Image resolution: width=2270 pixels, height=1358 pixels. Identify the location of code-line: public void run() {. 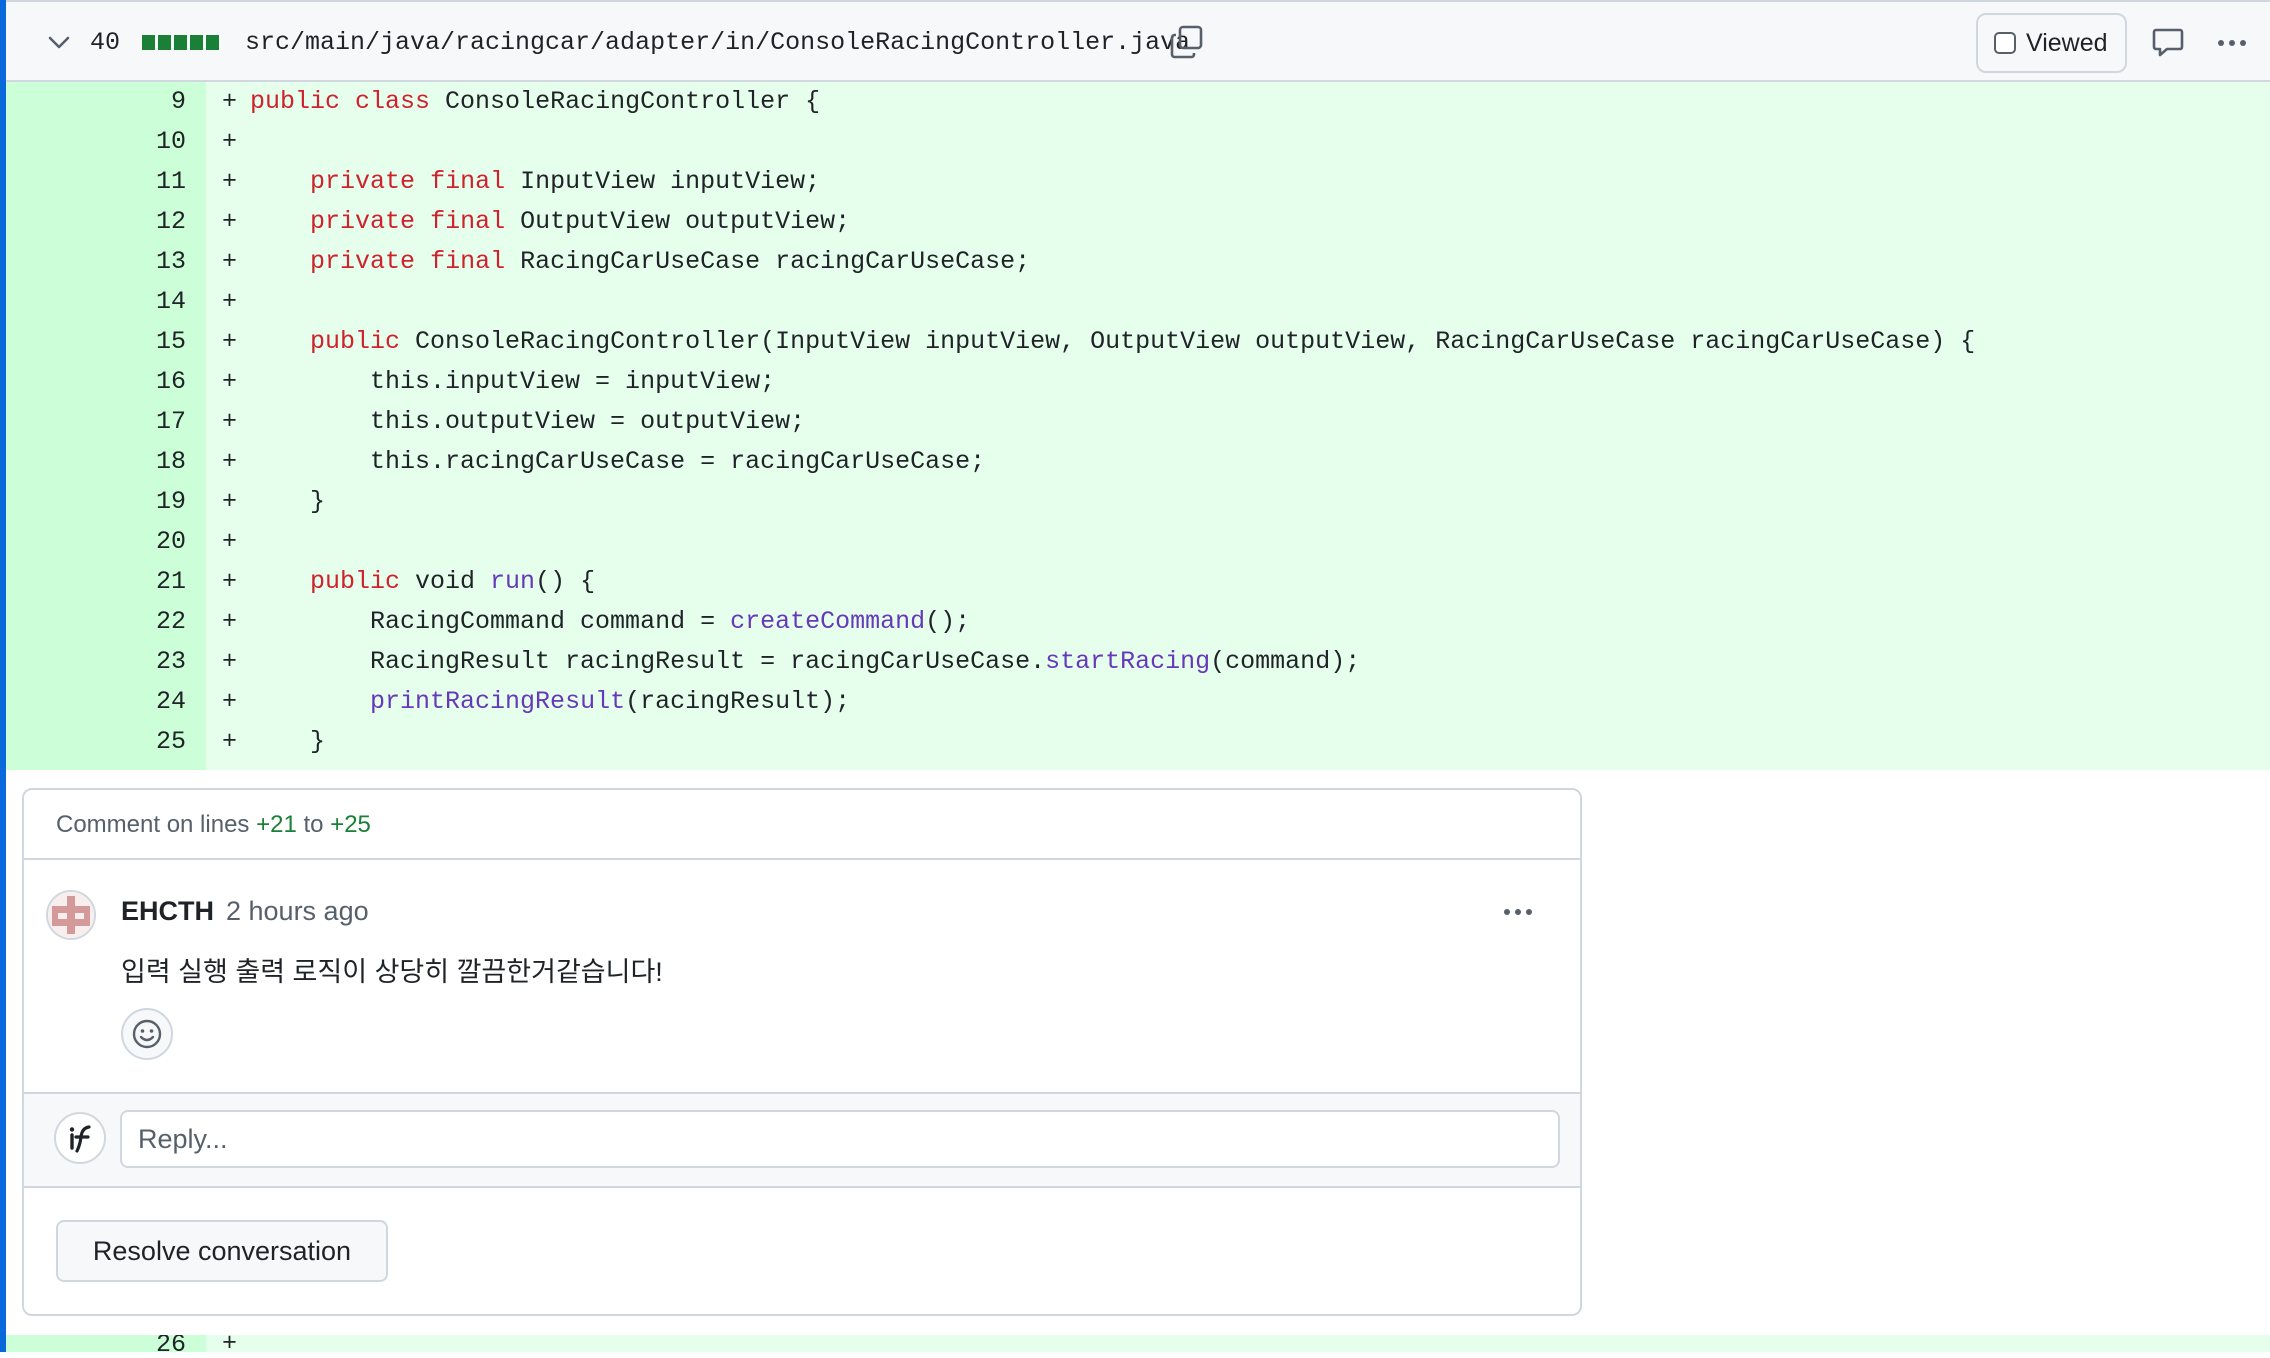
(422, 582).